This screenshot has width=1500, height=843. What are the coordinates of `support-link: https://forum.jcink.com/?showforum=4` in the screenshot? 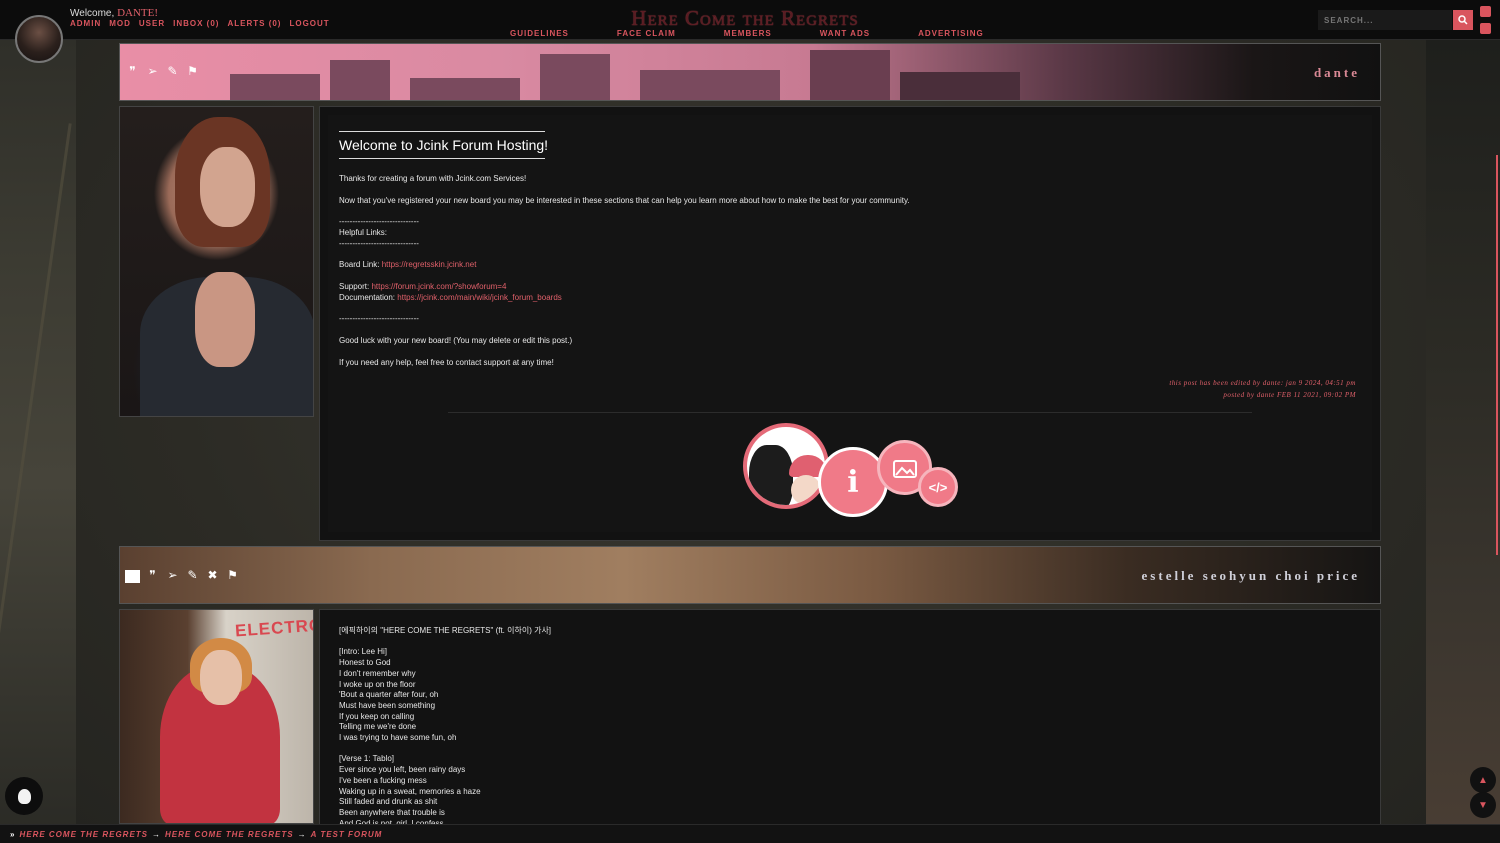 It's located at (438, 286).